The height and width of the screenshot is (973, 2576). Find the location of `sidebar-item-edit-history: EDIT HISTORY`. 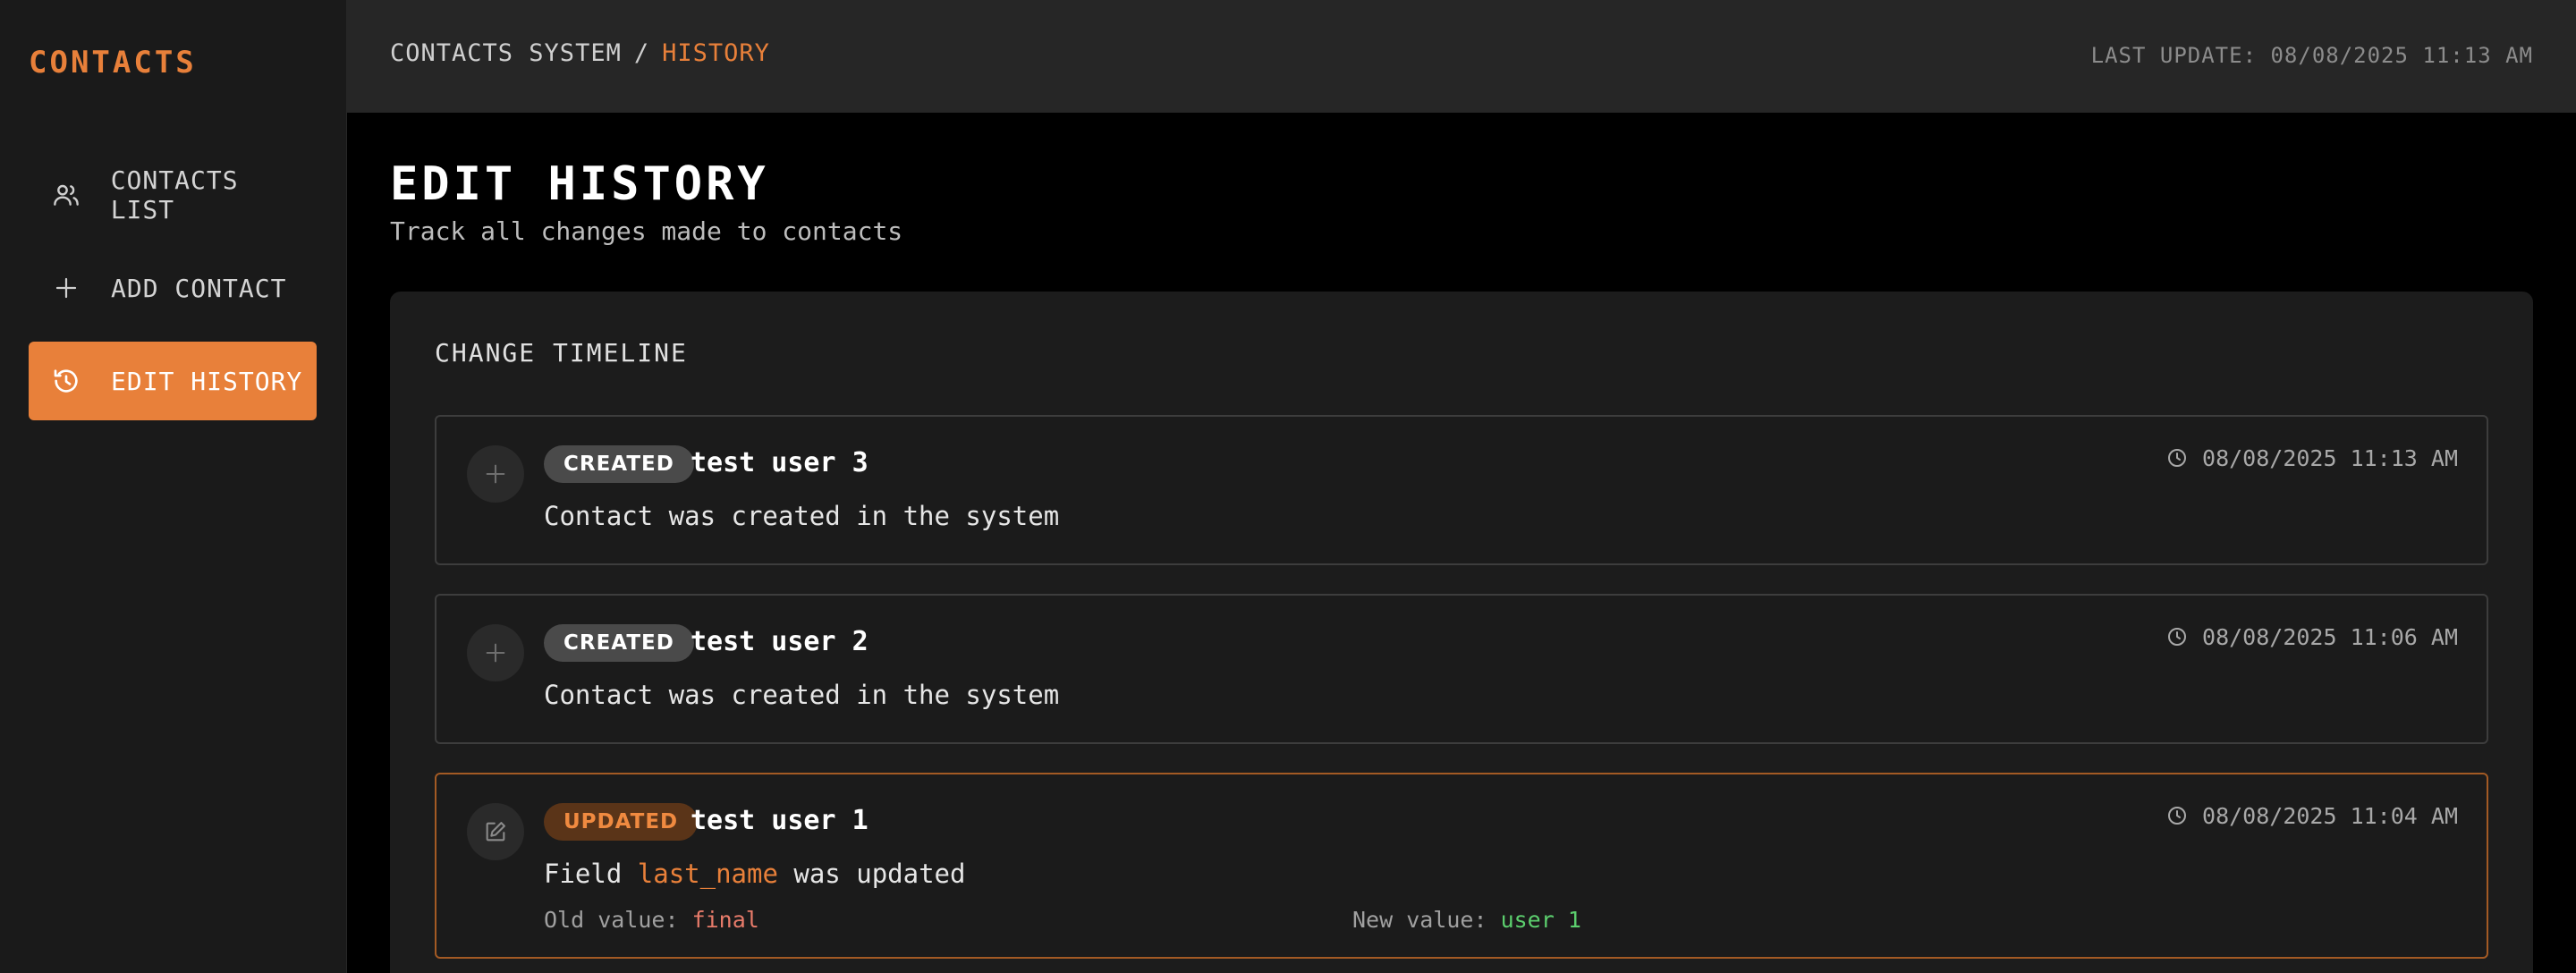

sidebar-item-edit-history: EDIT HISTORY is located at coordinates (173, 381).